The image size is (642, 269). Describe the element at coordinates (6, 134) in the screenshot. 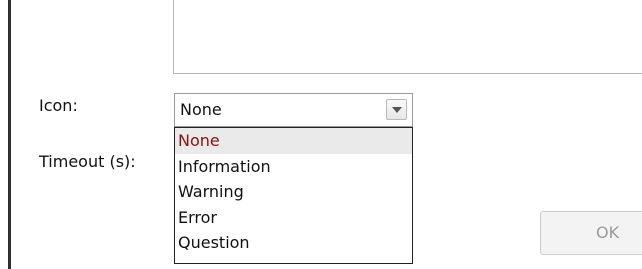

I see `window-edge` at that location.